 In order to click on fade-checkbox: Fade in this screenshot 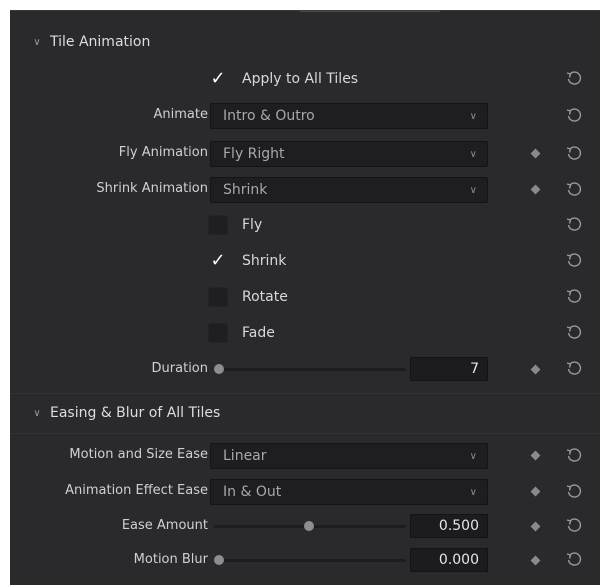, I will do `click(241, 333)`.